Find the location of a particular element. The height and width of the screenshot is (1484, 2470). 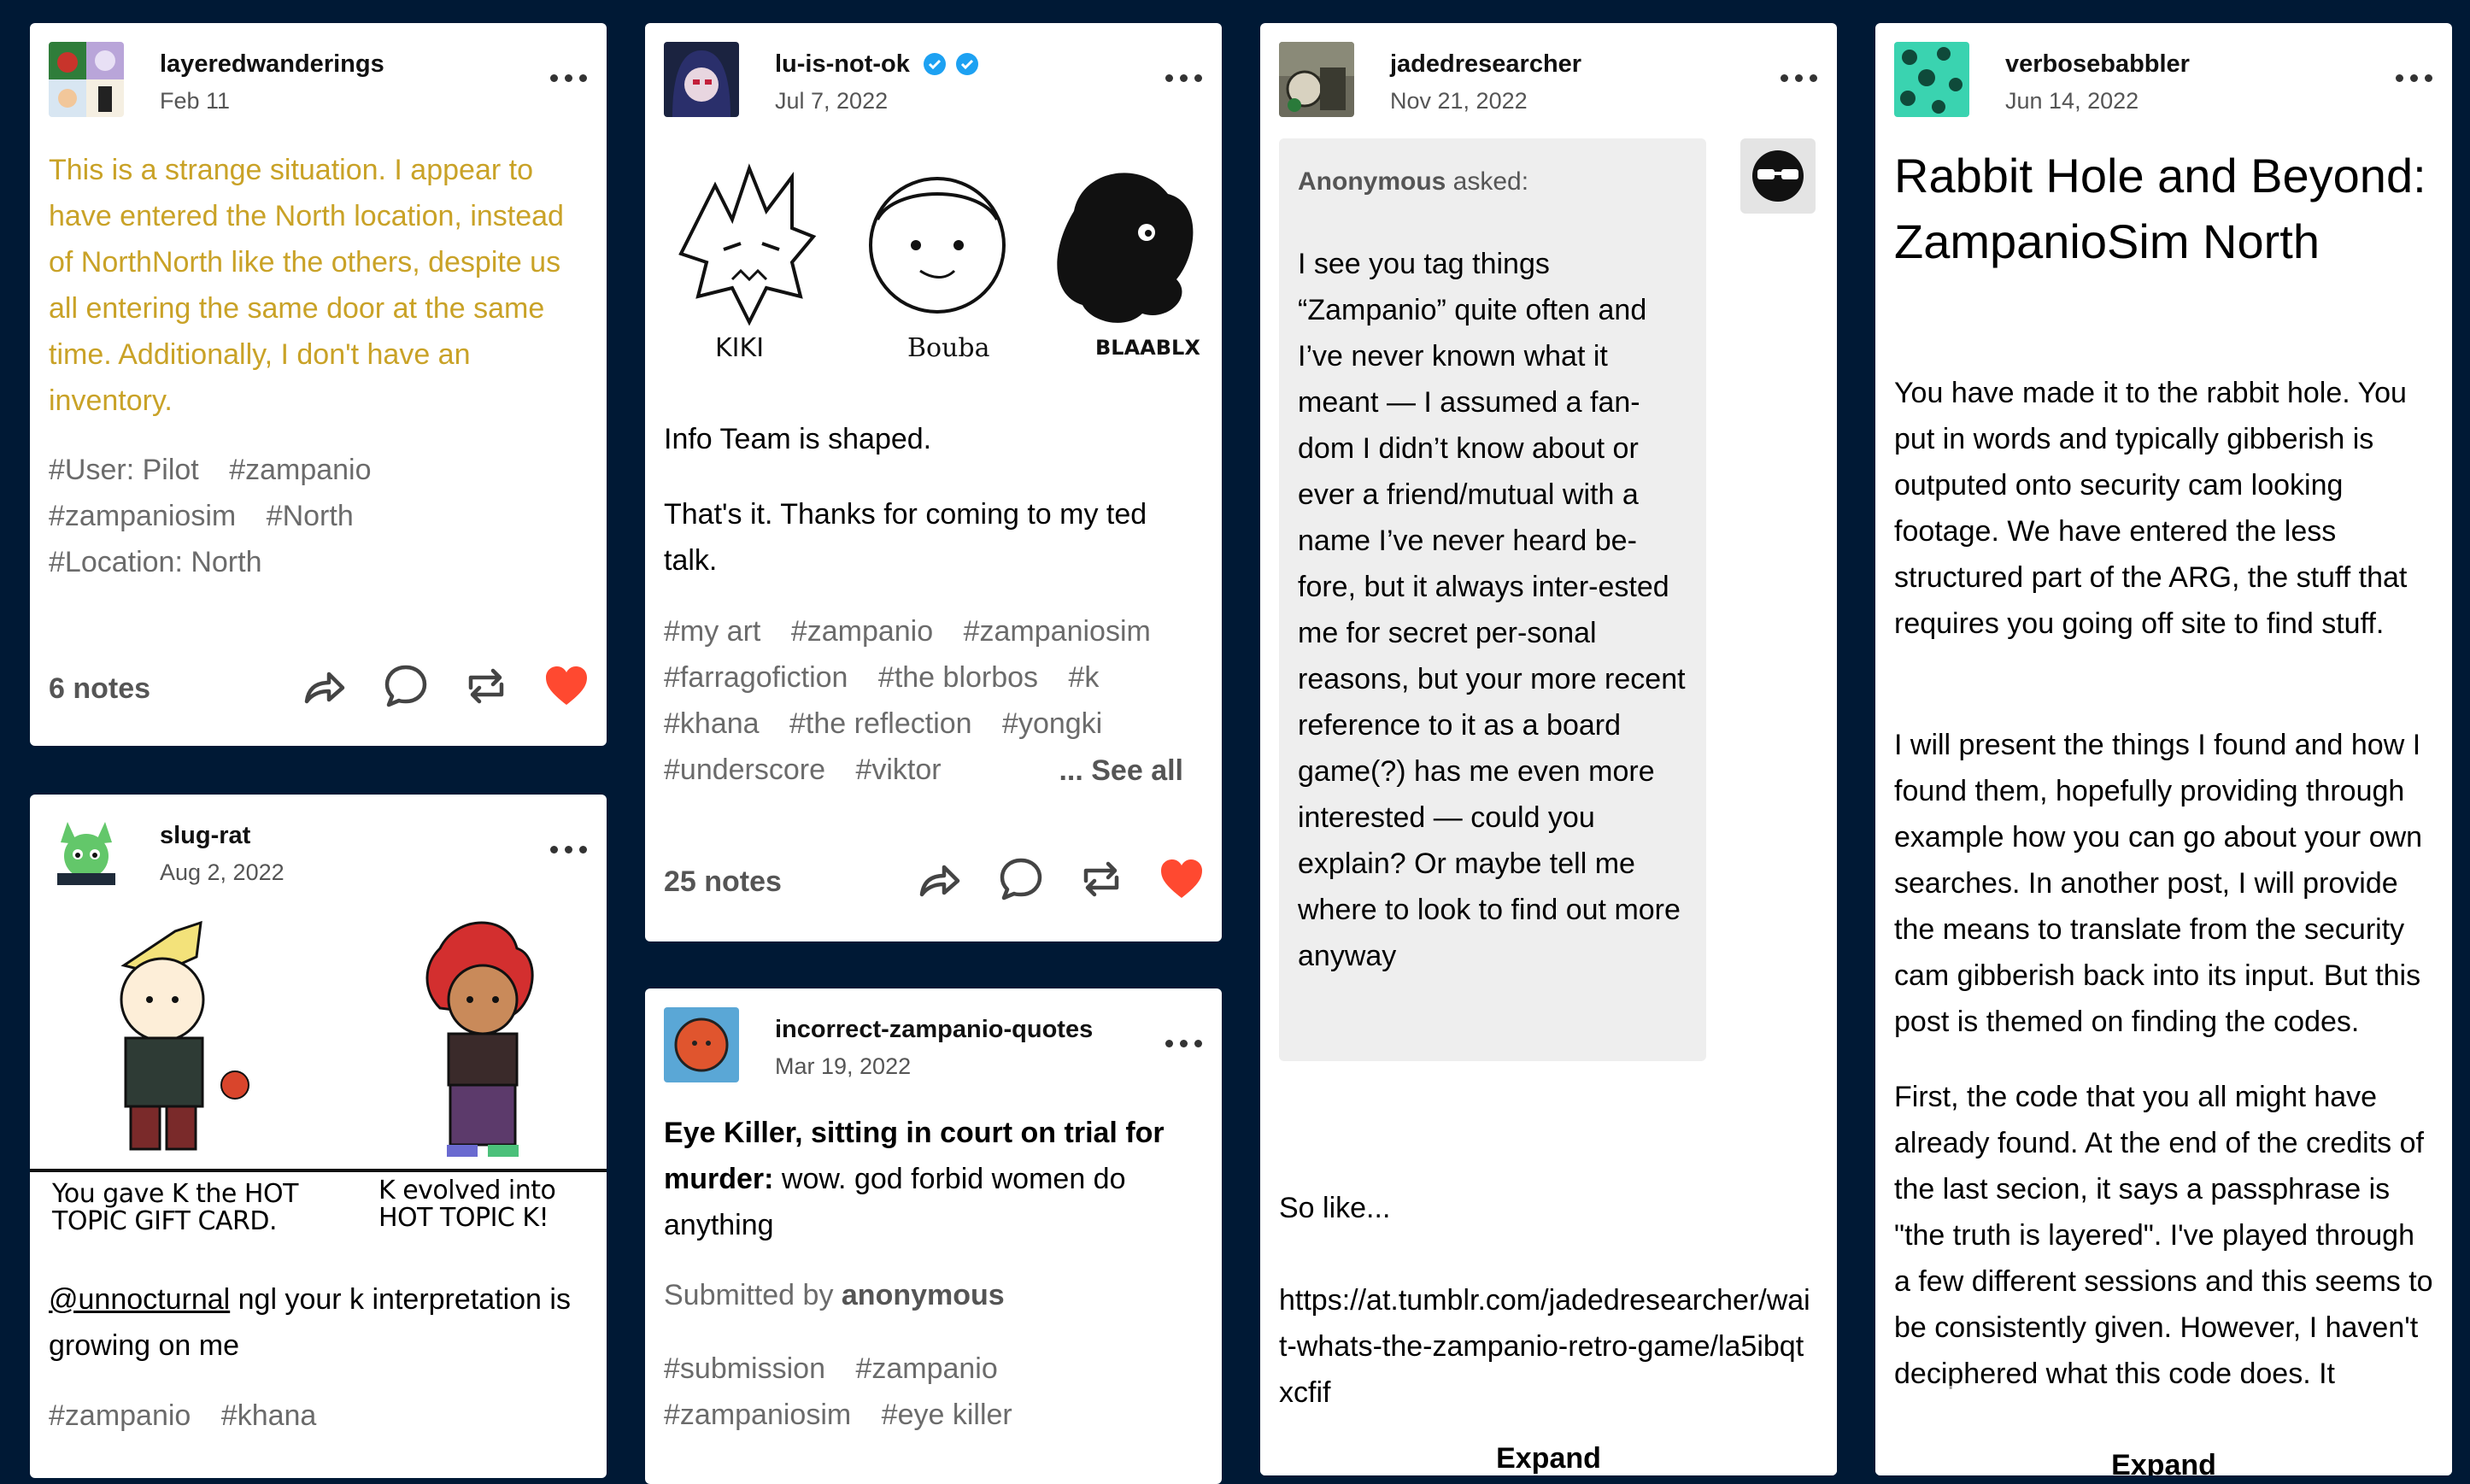

submitter-name: anonymous is located at coordinates (923, 1295).